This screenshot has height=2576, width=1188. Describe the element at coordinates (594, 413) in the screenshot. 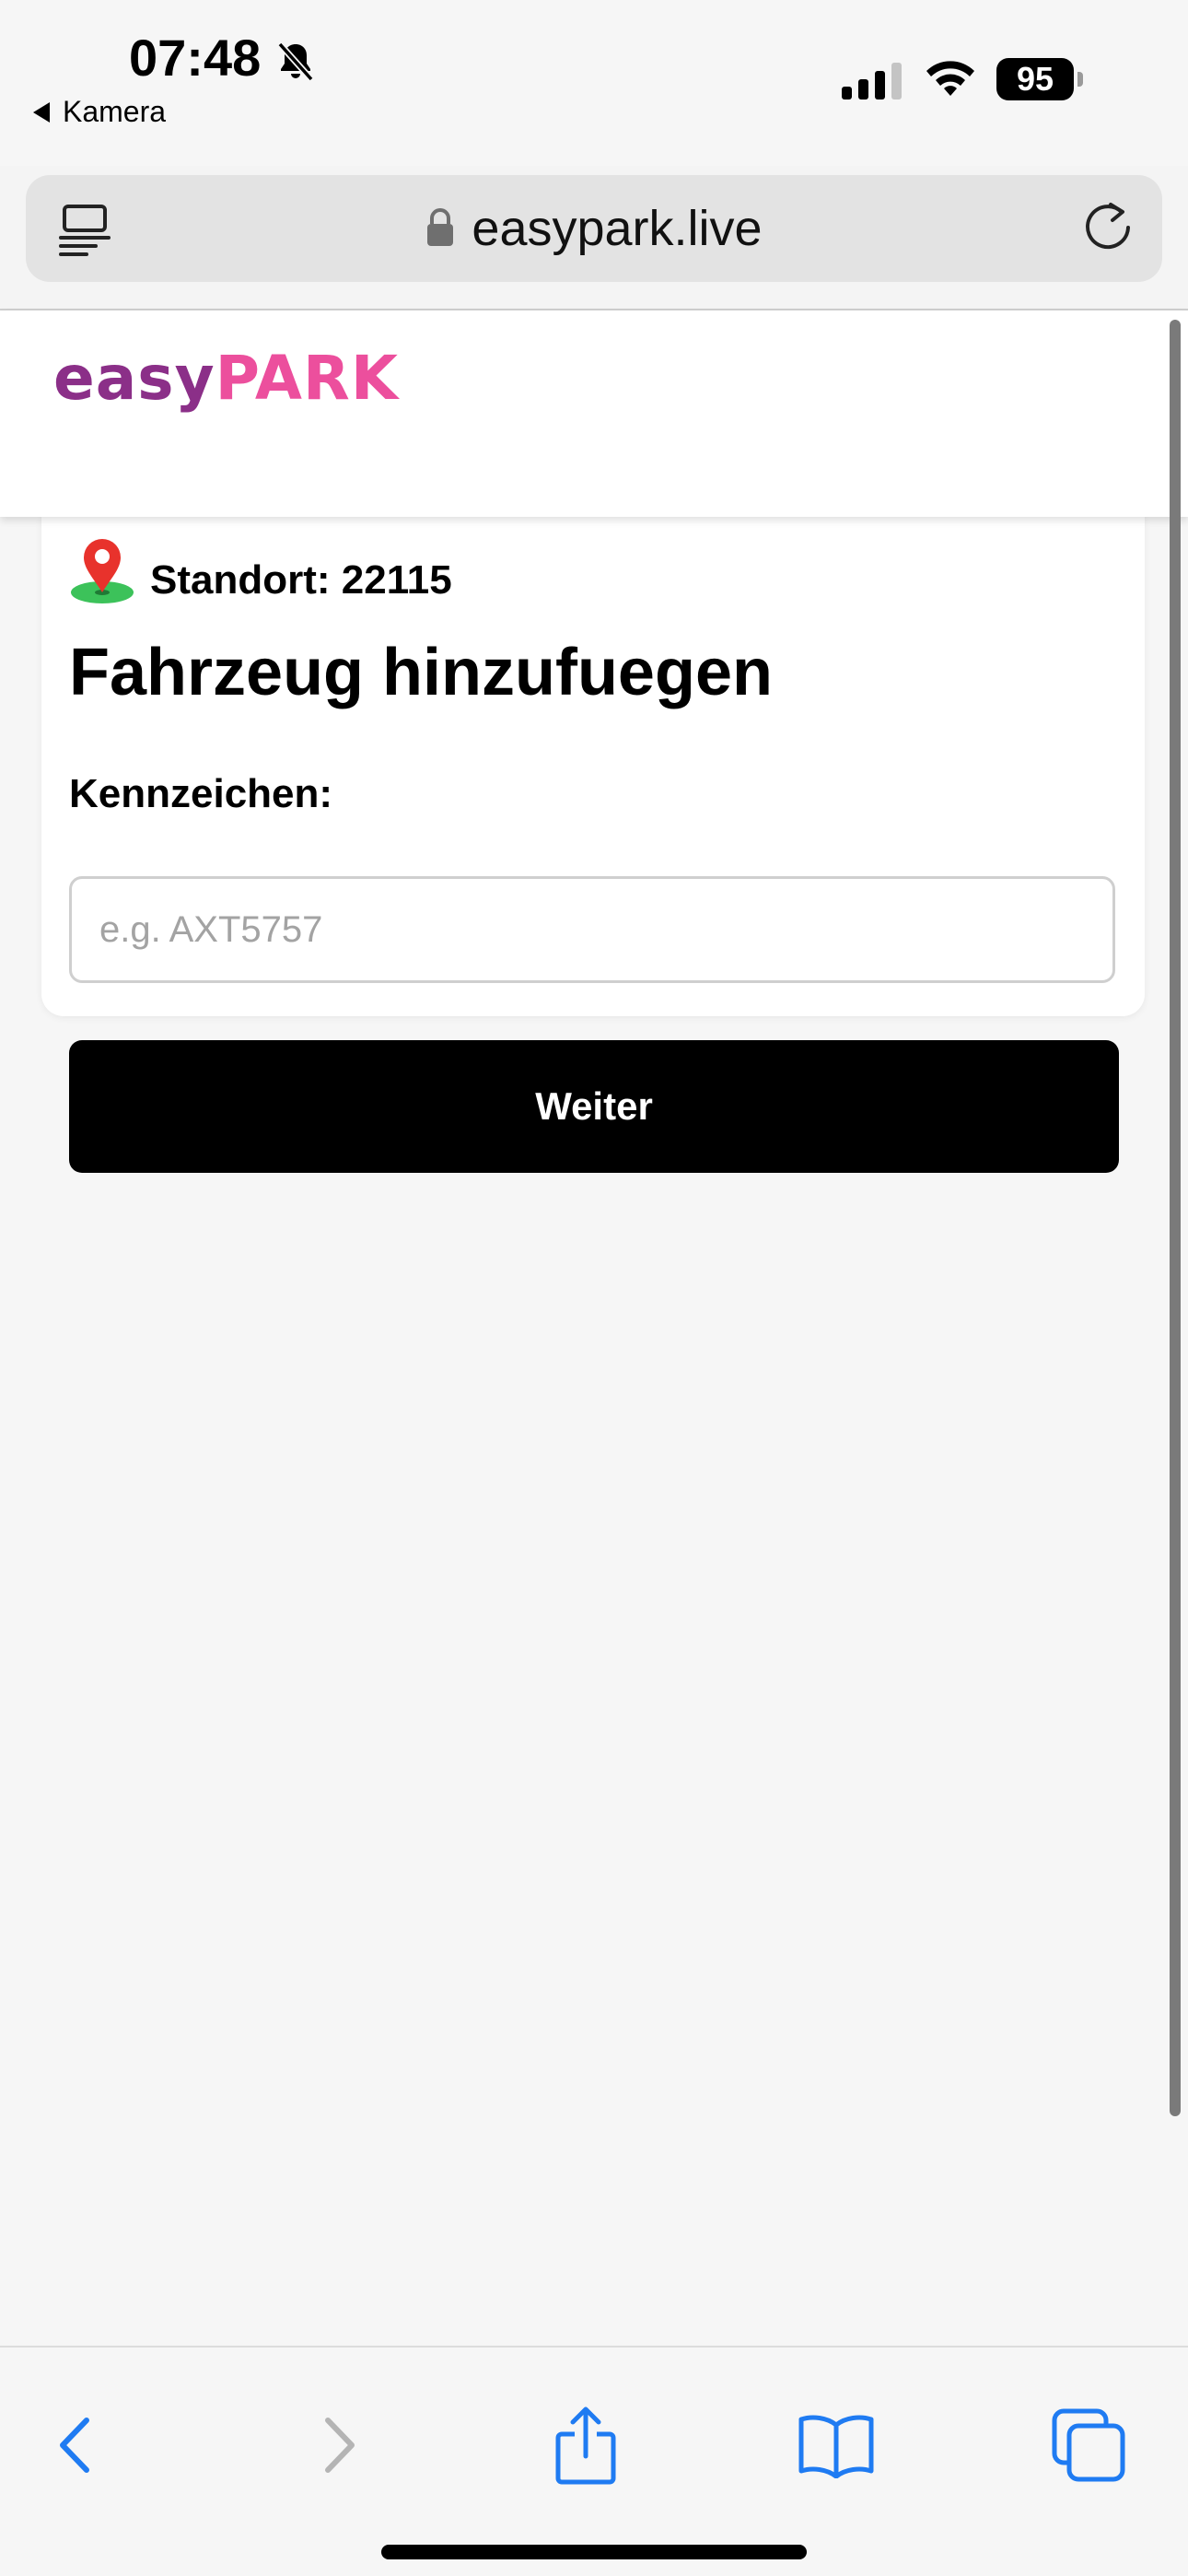

I see `site-header: easyPARK` at that location.